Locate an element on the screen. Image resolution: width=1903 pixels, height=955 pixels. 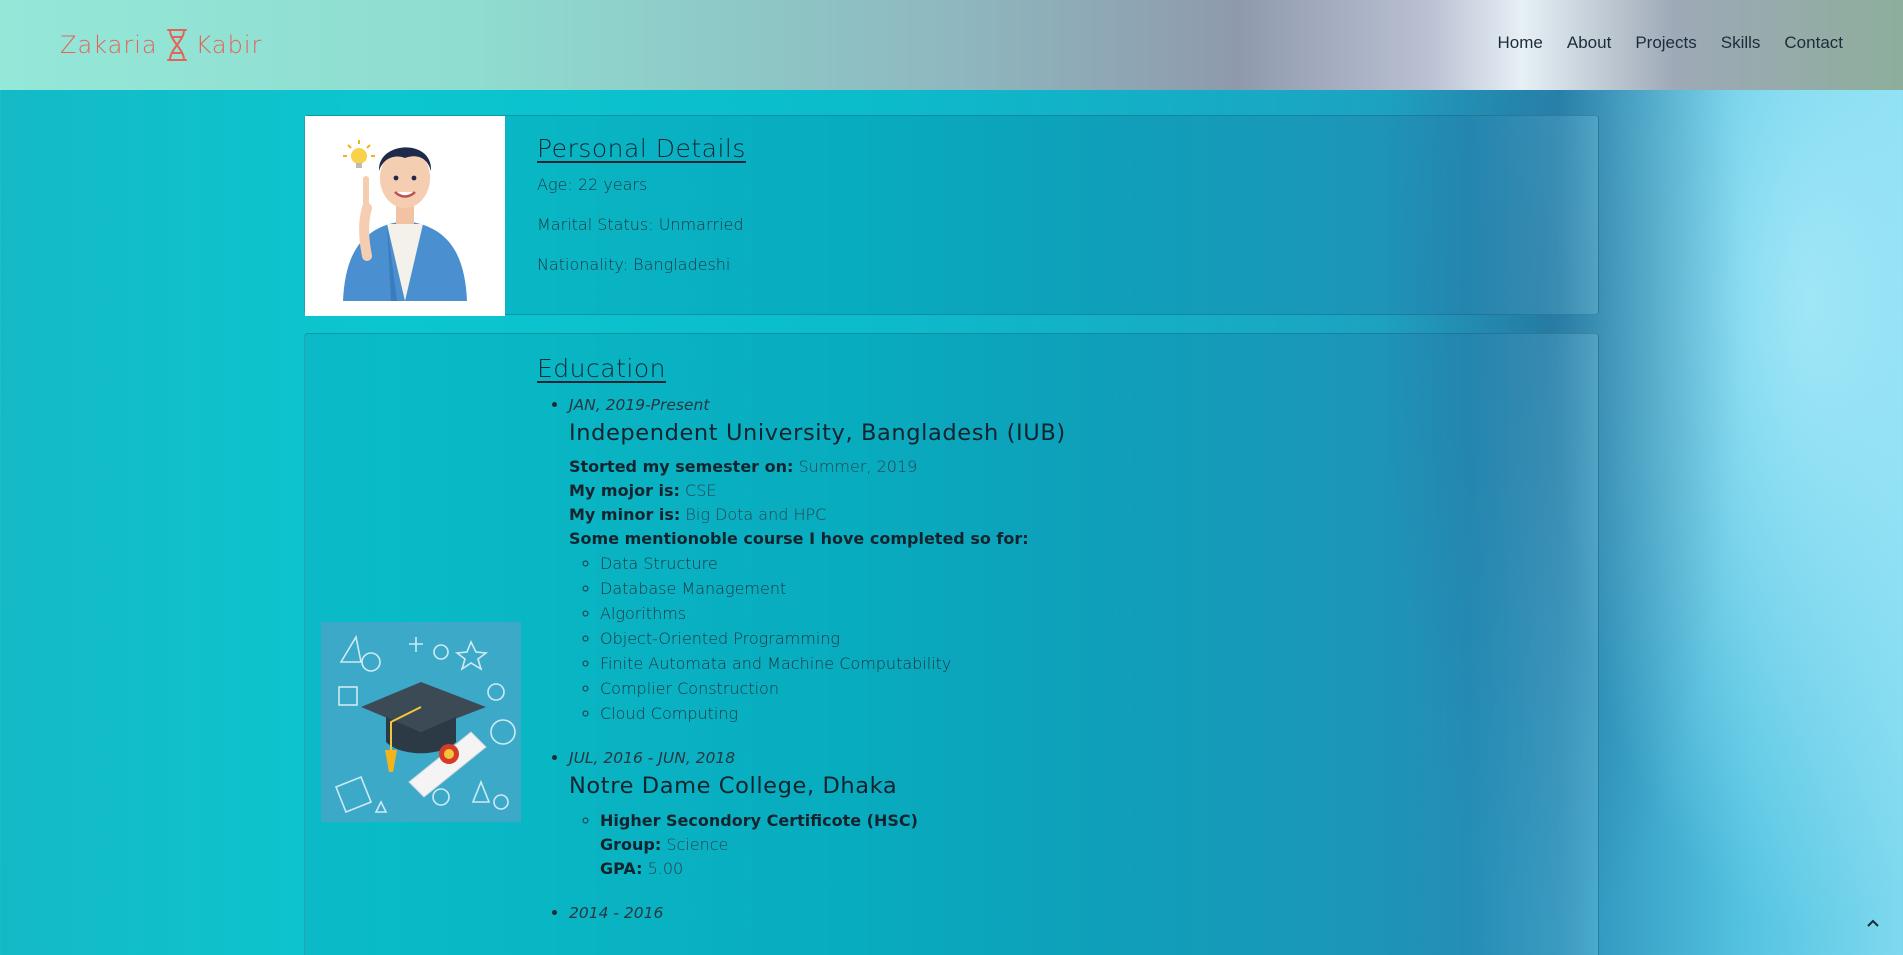
nav-links: Home About Projects Skills Contact is located at coordinates (1670, 43).